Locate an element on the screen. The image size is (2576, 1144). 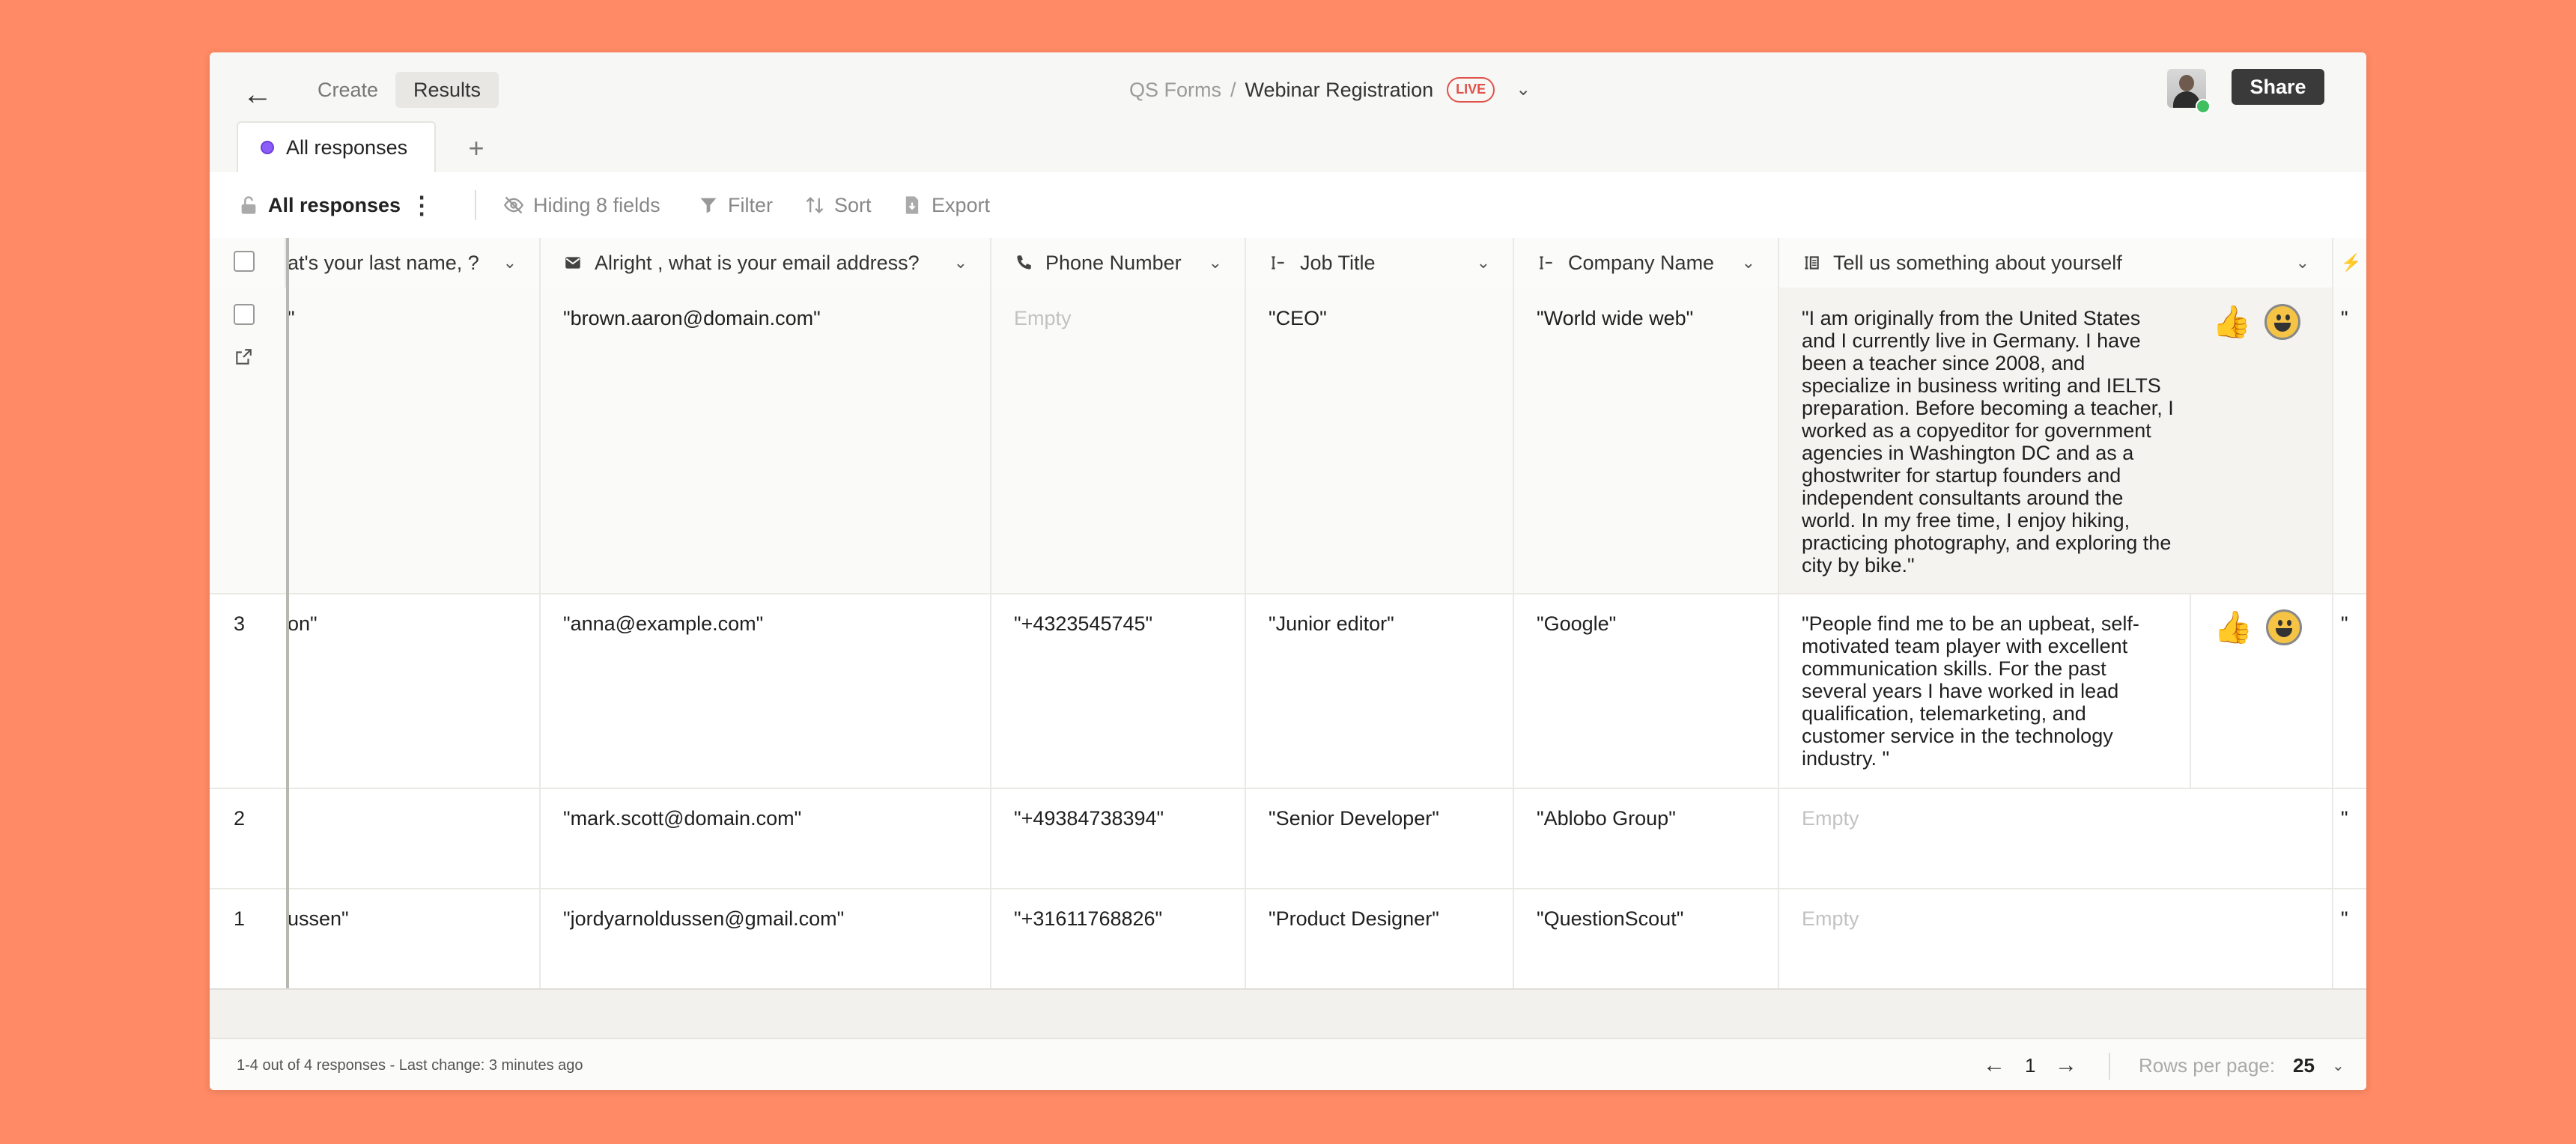
column-header-next: ⚡ is located at coordinates (2349, 262).